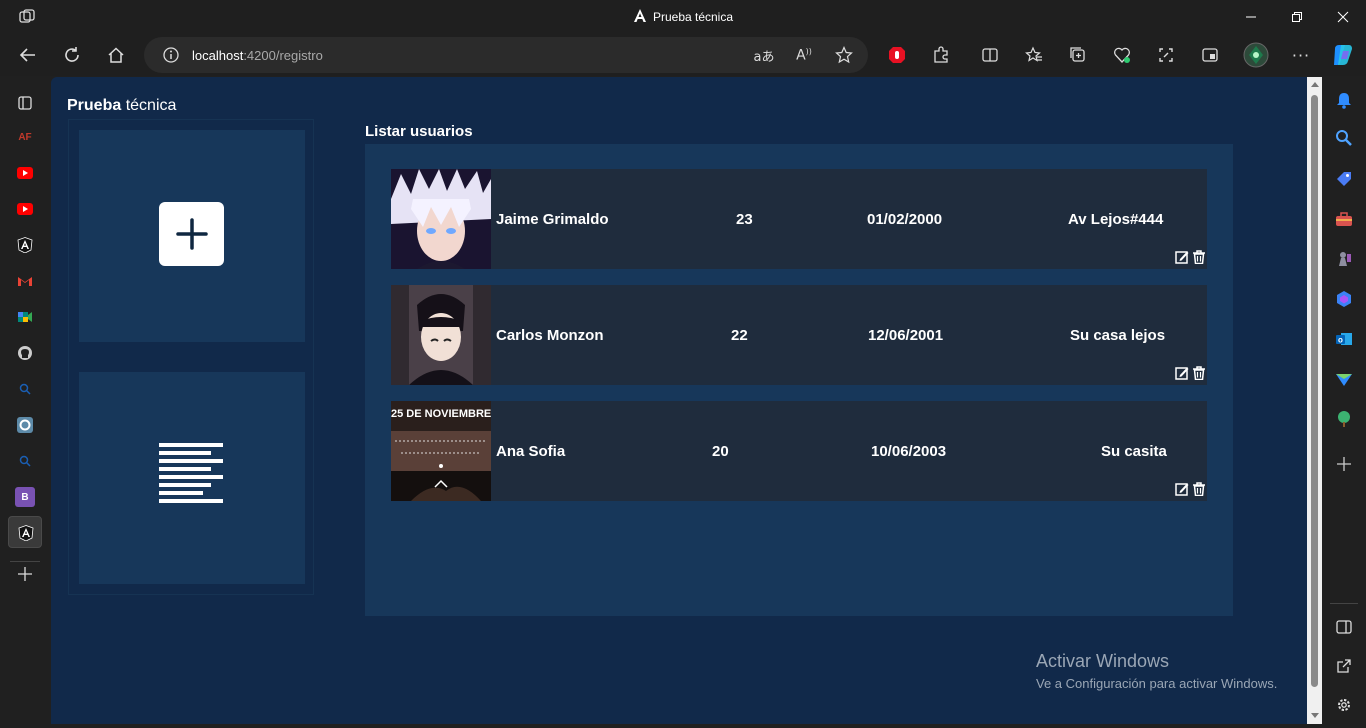  I want to click on home-icon, so click(116, 55).